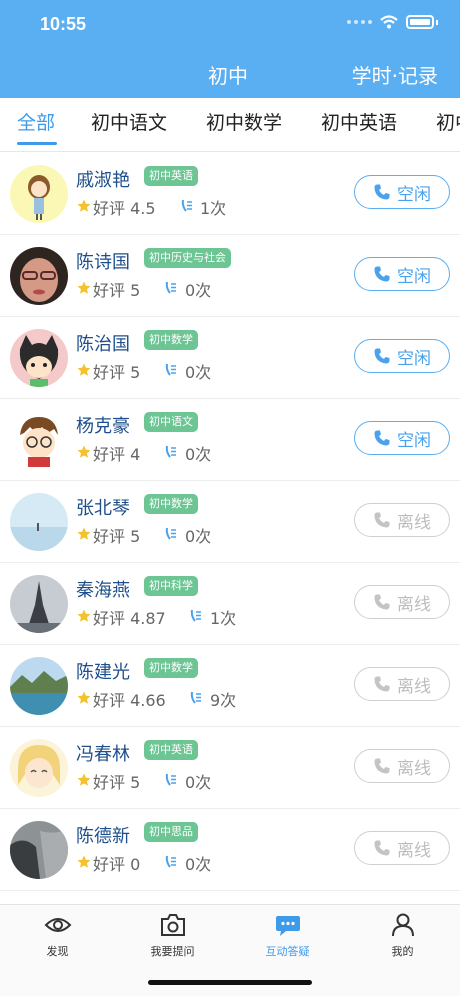 The width and height of the screenshot is (460, 996). I want to click on camera-icon, so click(172, 925).